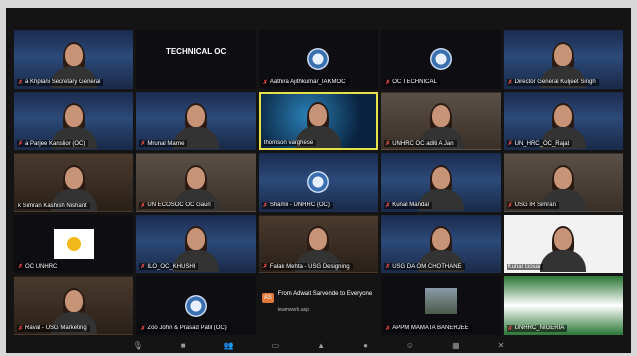 Image resolution: width=637 pixels, height=356 pixels. What do you see at coordinates (410, 205) in the screenshot?
I see `participant-name: Kunal Mandal` at bounding box center [410, 205].